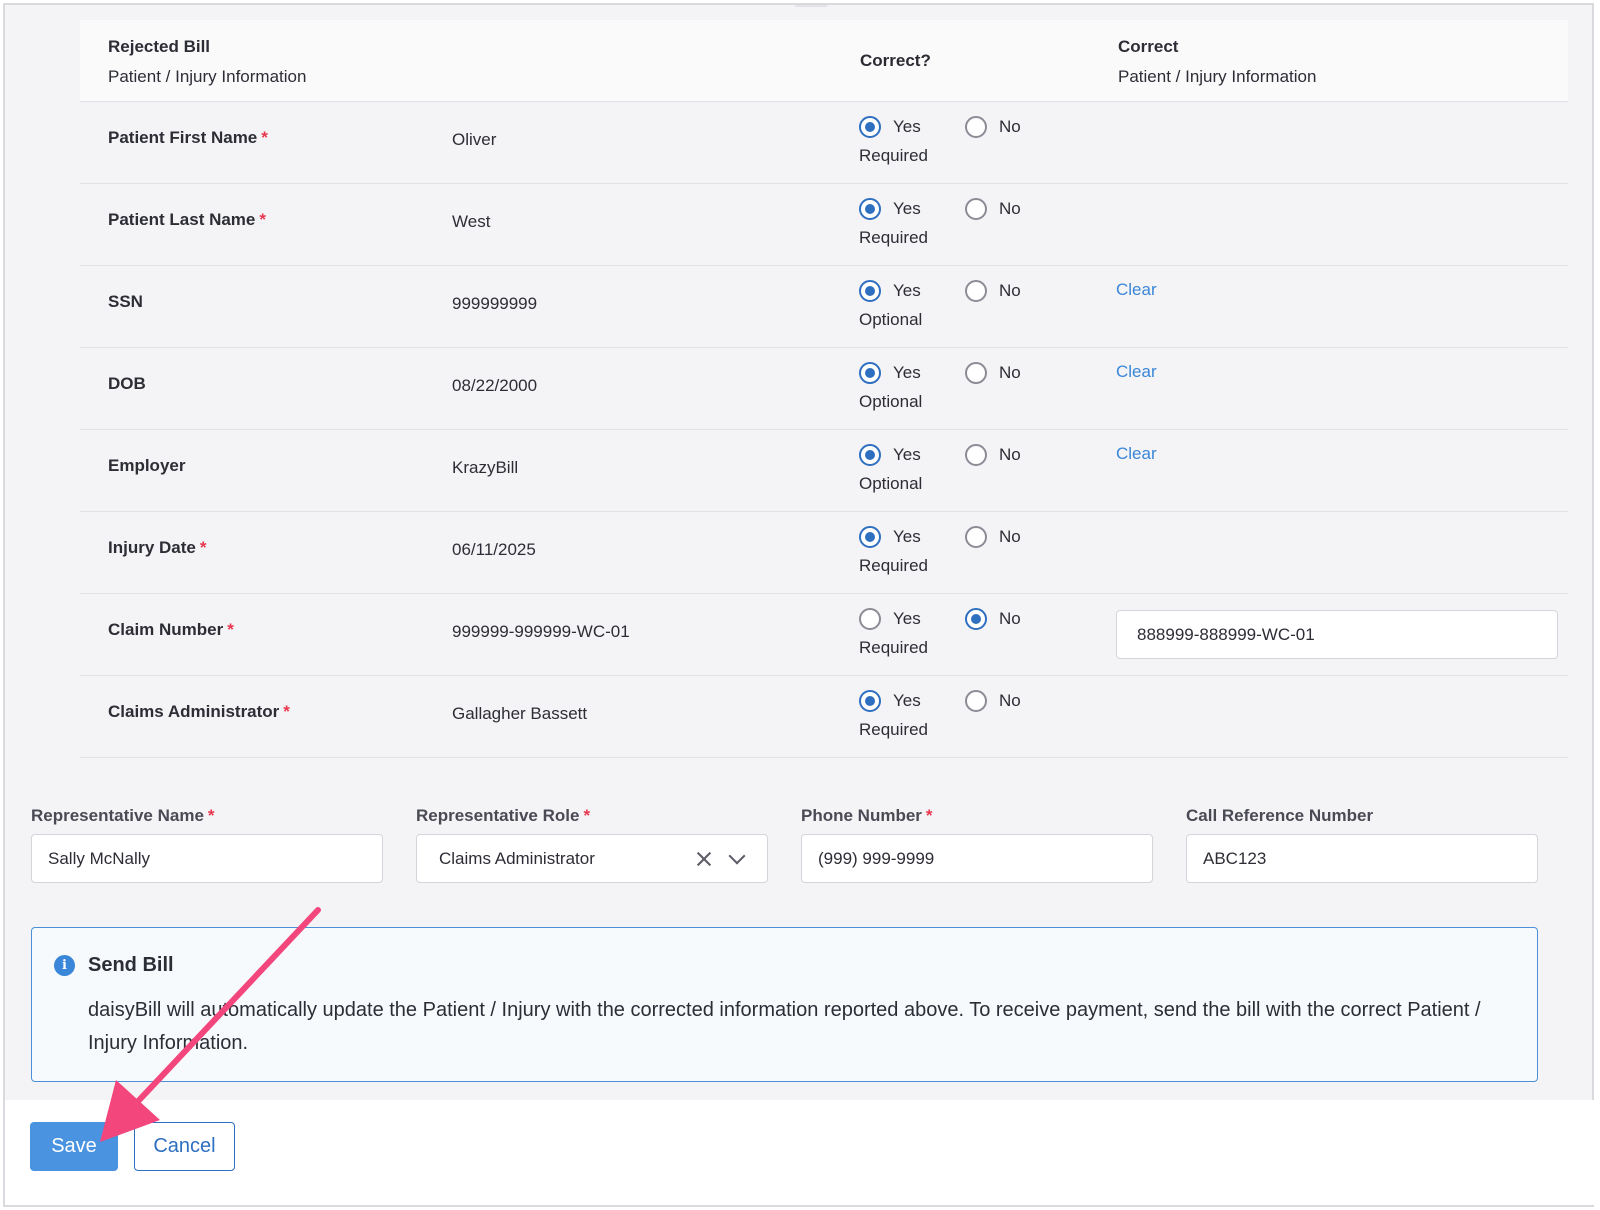  What do you see at coordinates (485, 467) in the screenshot?
I see `field-value: KrazyBill` at bounding box center [485, 467].